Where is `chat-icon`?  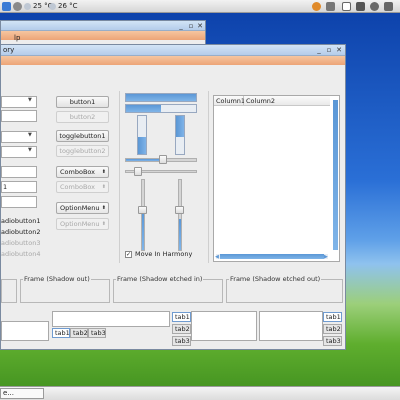 chat-icon is located at coordinates (388, 6).